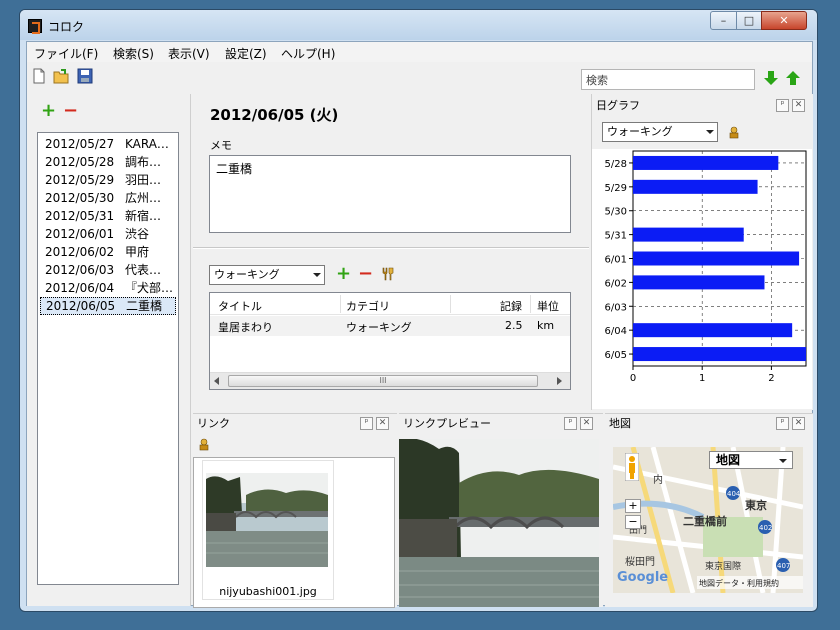  I want to click on map-footer: 地図データ・利用規約, so click(739, 583).